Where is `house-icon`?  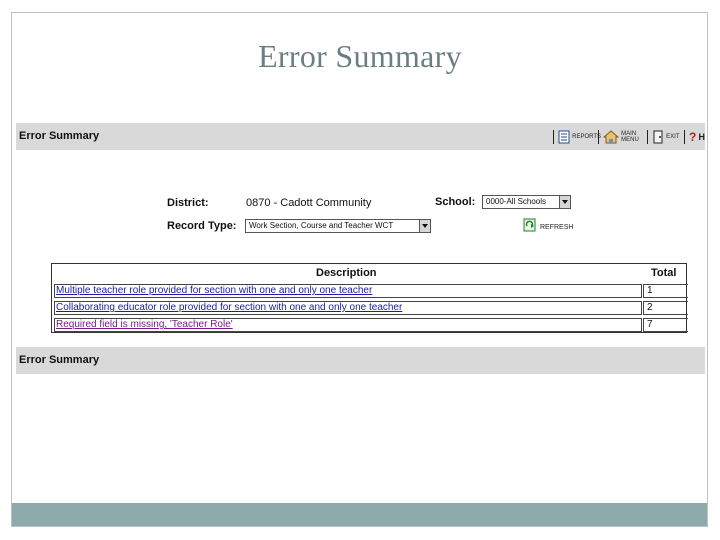 house-icon is located at coordinates (611, 137).